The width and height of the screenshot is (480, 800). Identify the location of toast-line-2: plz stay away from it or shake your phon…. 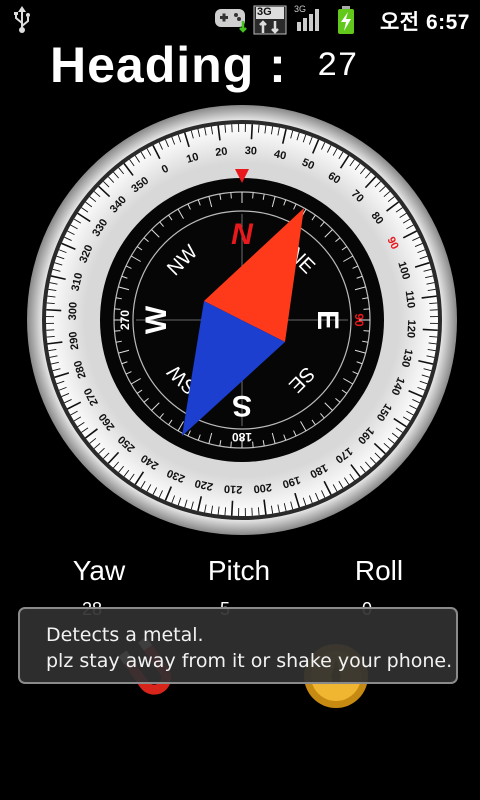
(249, 661).